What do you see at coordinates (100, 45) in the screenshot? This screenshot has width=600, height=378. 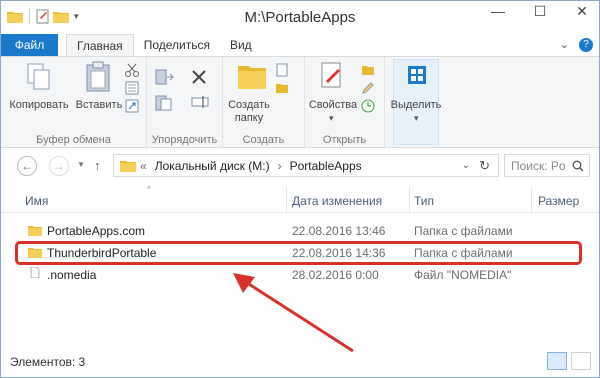 I see `tab-home: Главная` at bounding box center [100, 45].